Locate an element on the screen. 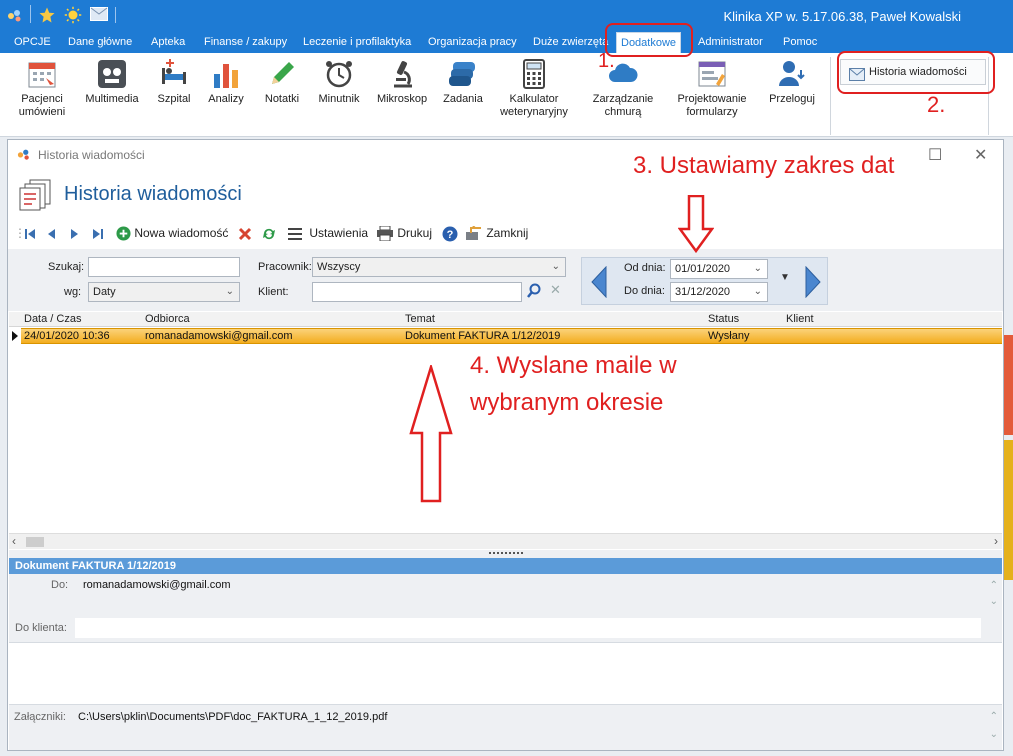 The width and height of the screenshot is (1013, 756). first-record-icon is located at coordinates (30, 233).